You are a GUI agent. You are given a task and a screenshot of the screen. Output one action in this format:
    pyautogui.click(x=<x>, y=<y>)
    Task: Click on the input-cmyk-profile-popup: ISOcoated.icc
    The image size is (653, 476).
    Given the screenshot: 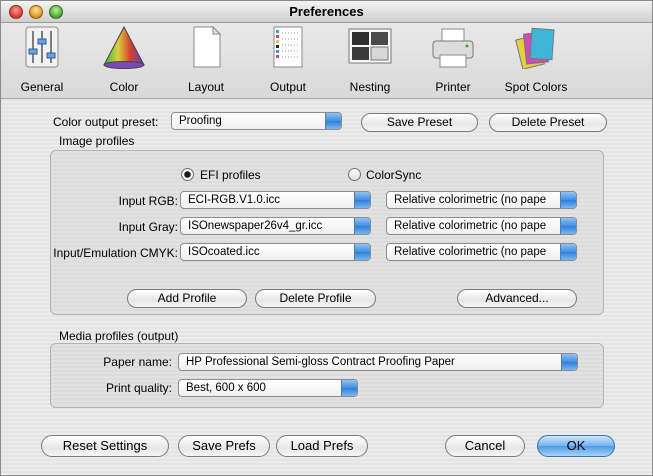 What is the action you would take?
    pyautogui.click(x=275, y=252)
    